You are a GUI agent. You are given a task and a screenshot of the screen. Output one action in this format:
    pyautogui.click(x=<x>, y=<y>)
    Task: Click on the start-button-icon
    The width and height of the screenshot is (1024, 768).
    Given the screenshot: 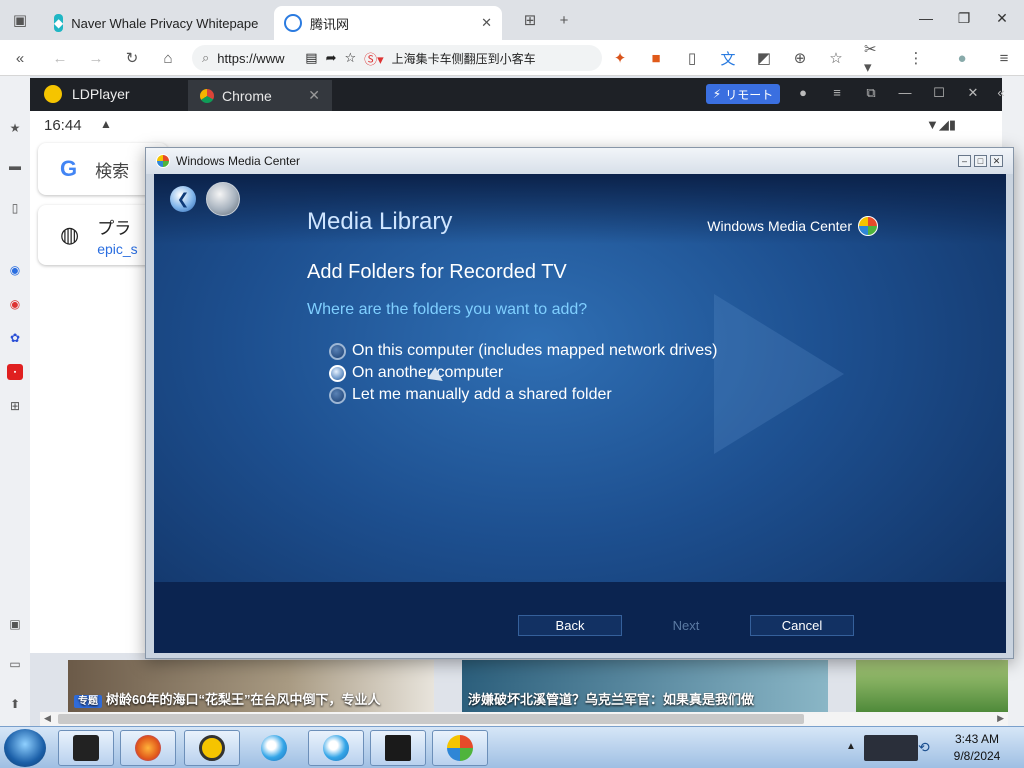 What is the action you would take?
    pyautogui.click(x=25, y=748)
    